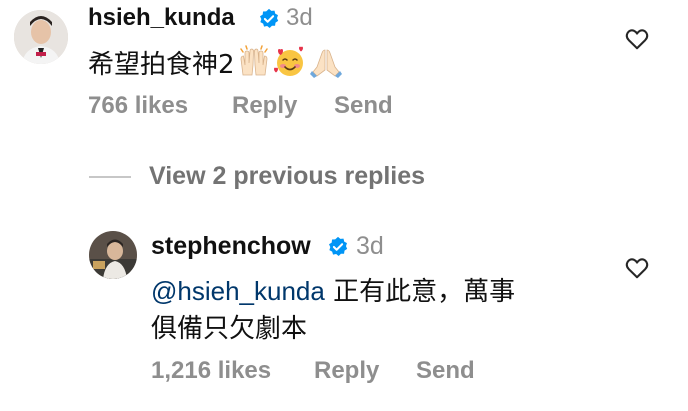 The width and height of the screenshot is (688, 411). What do you see at coordinates (161, 65) in the screenshot?
I see `comment-text-content: 希望拍食神2` at bounding box center [161, 65].